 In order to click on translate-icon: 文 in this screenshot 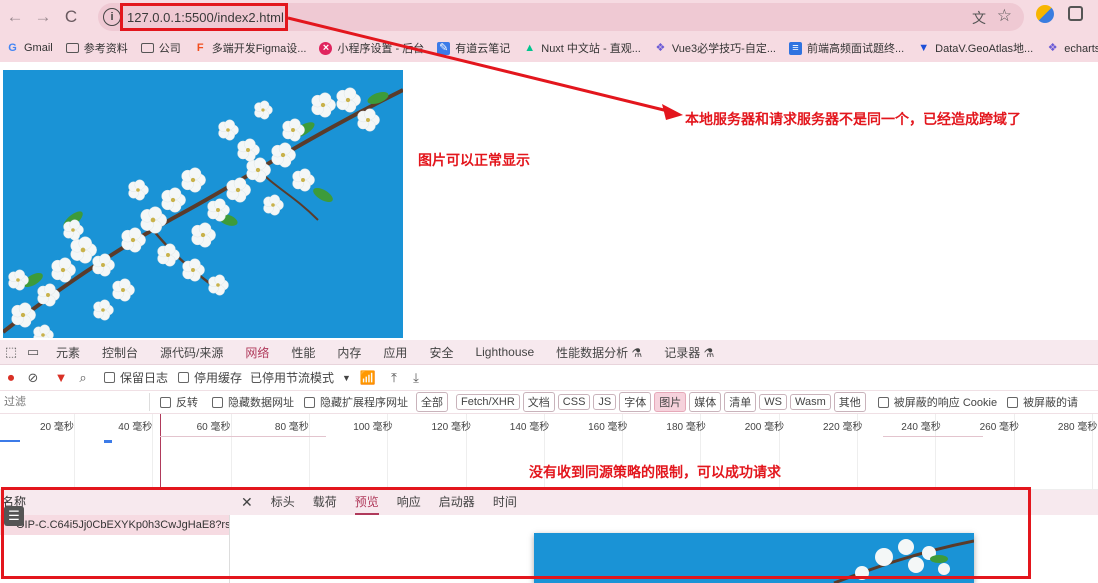, I will do `click(979, 18)`.